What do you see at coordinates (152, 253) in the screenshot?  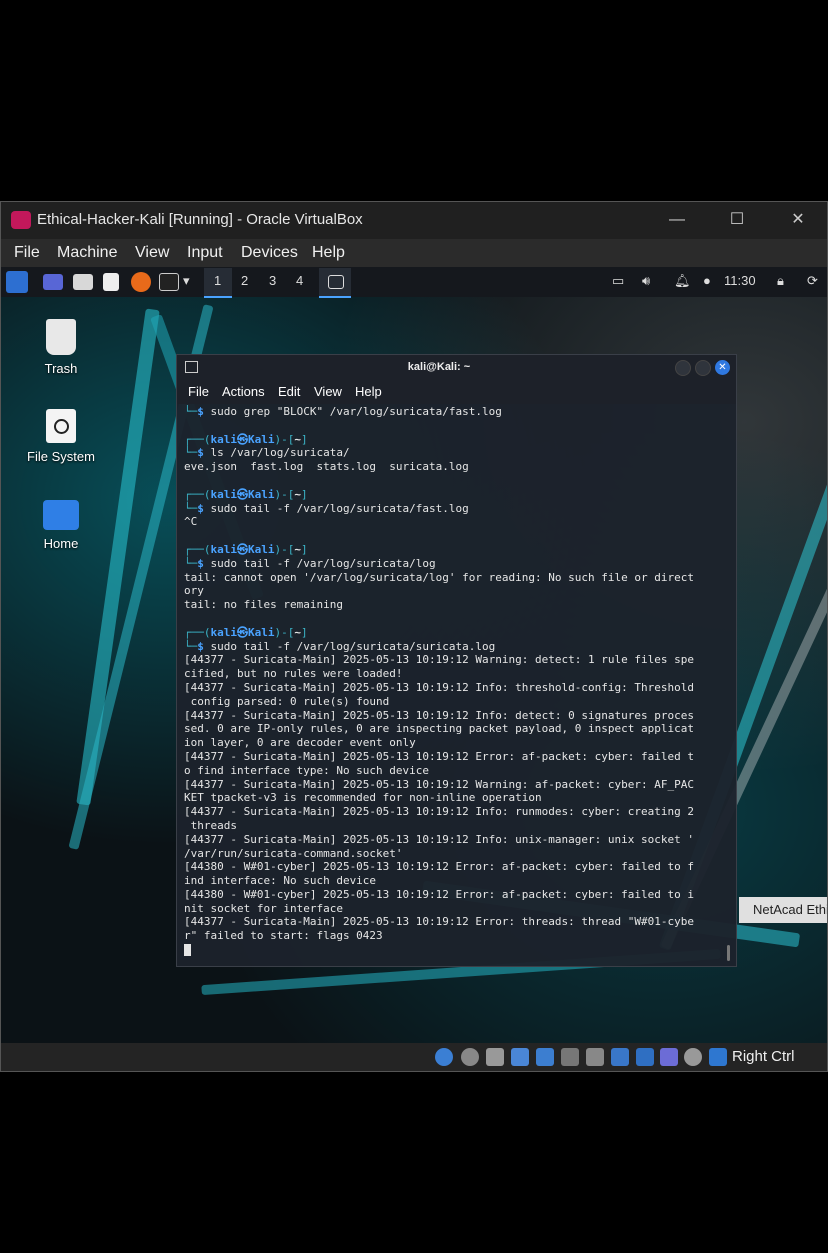 I see `vbox-menu-view: View` at bounding box center [152, 253].